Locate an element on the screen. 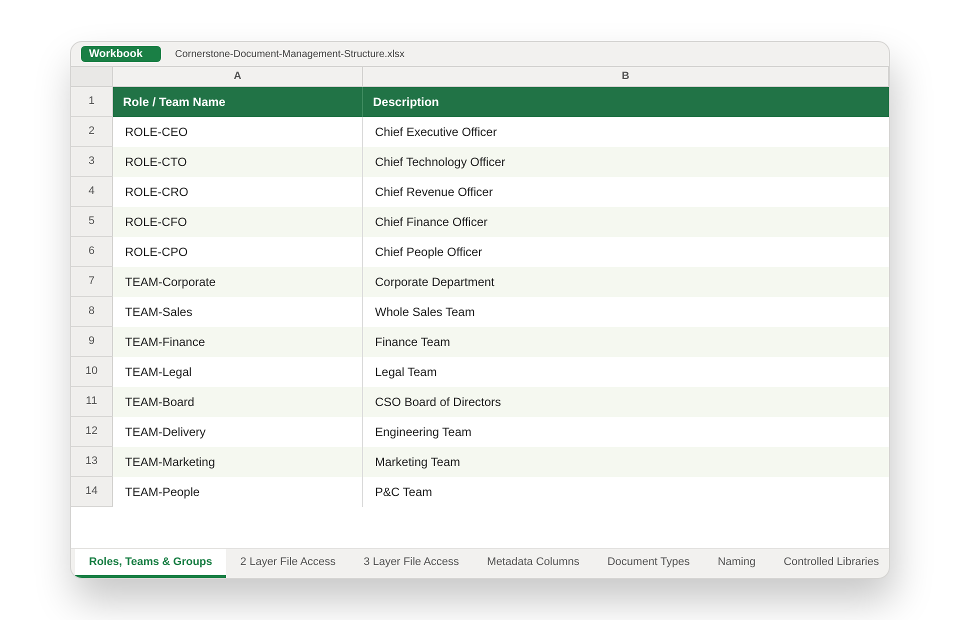 This screenshot has width=960, height=620. table-cell: Chief Technology Officer is located at coordinates (626, 162).